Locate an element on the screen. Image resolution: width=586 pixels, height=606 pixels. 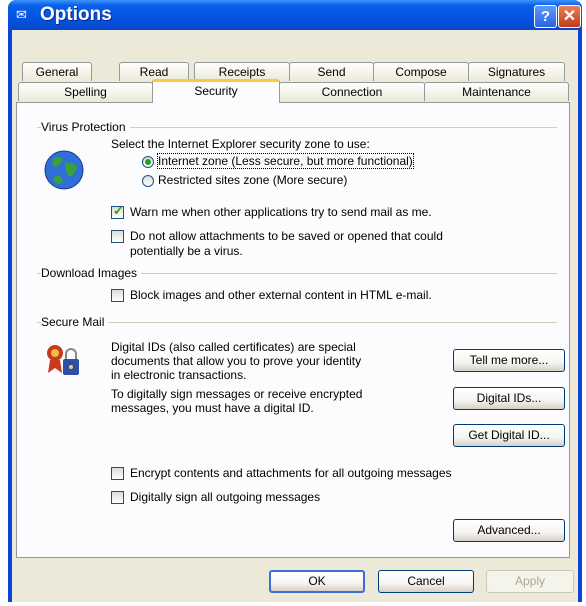
block-attachments-label-line2: potentially be a virus. is located at coordinates (186, 251).